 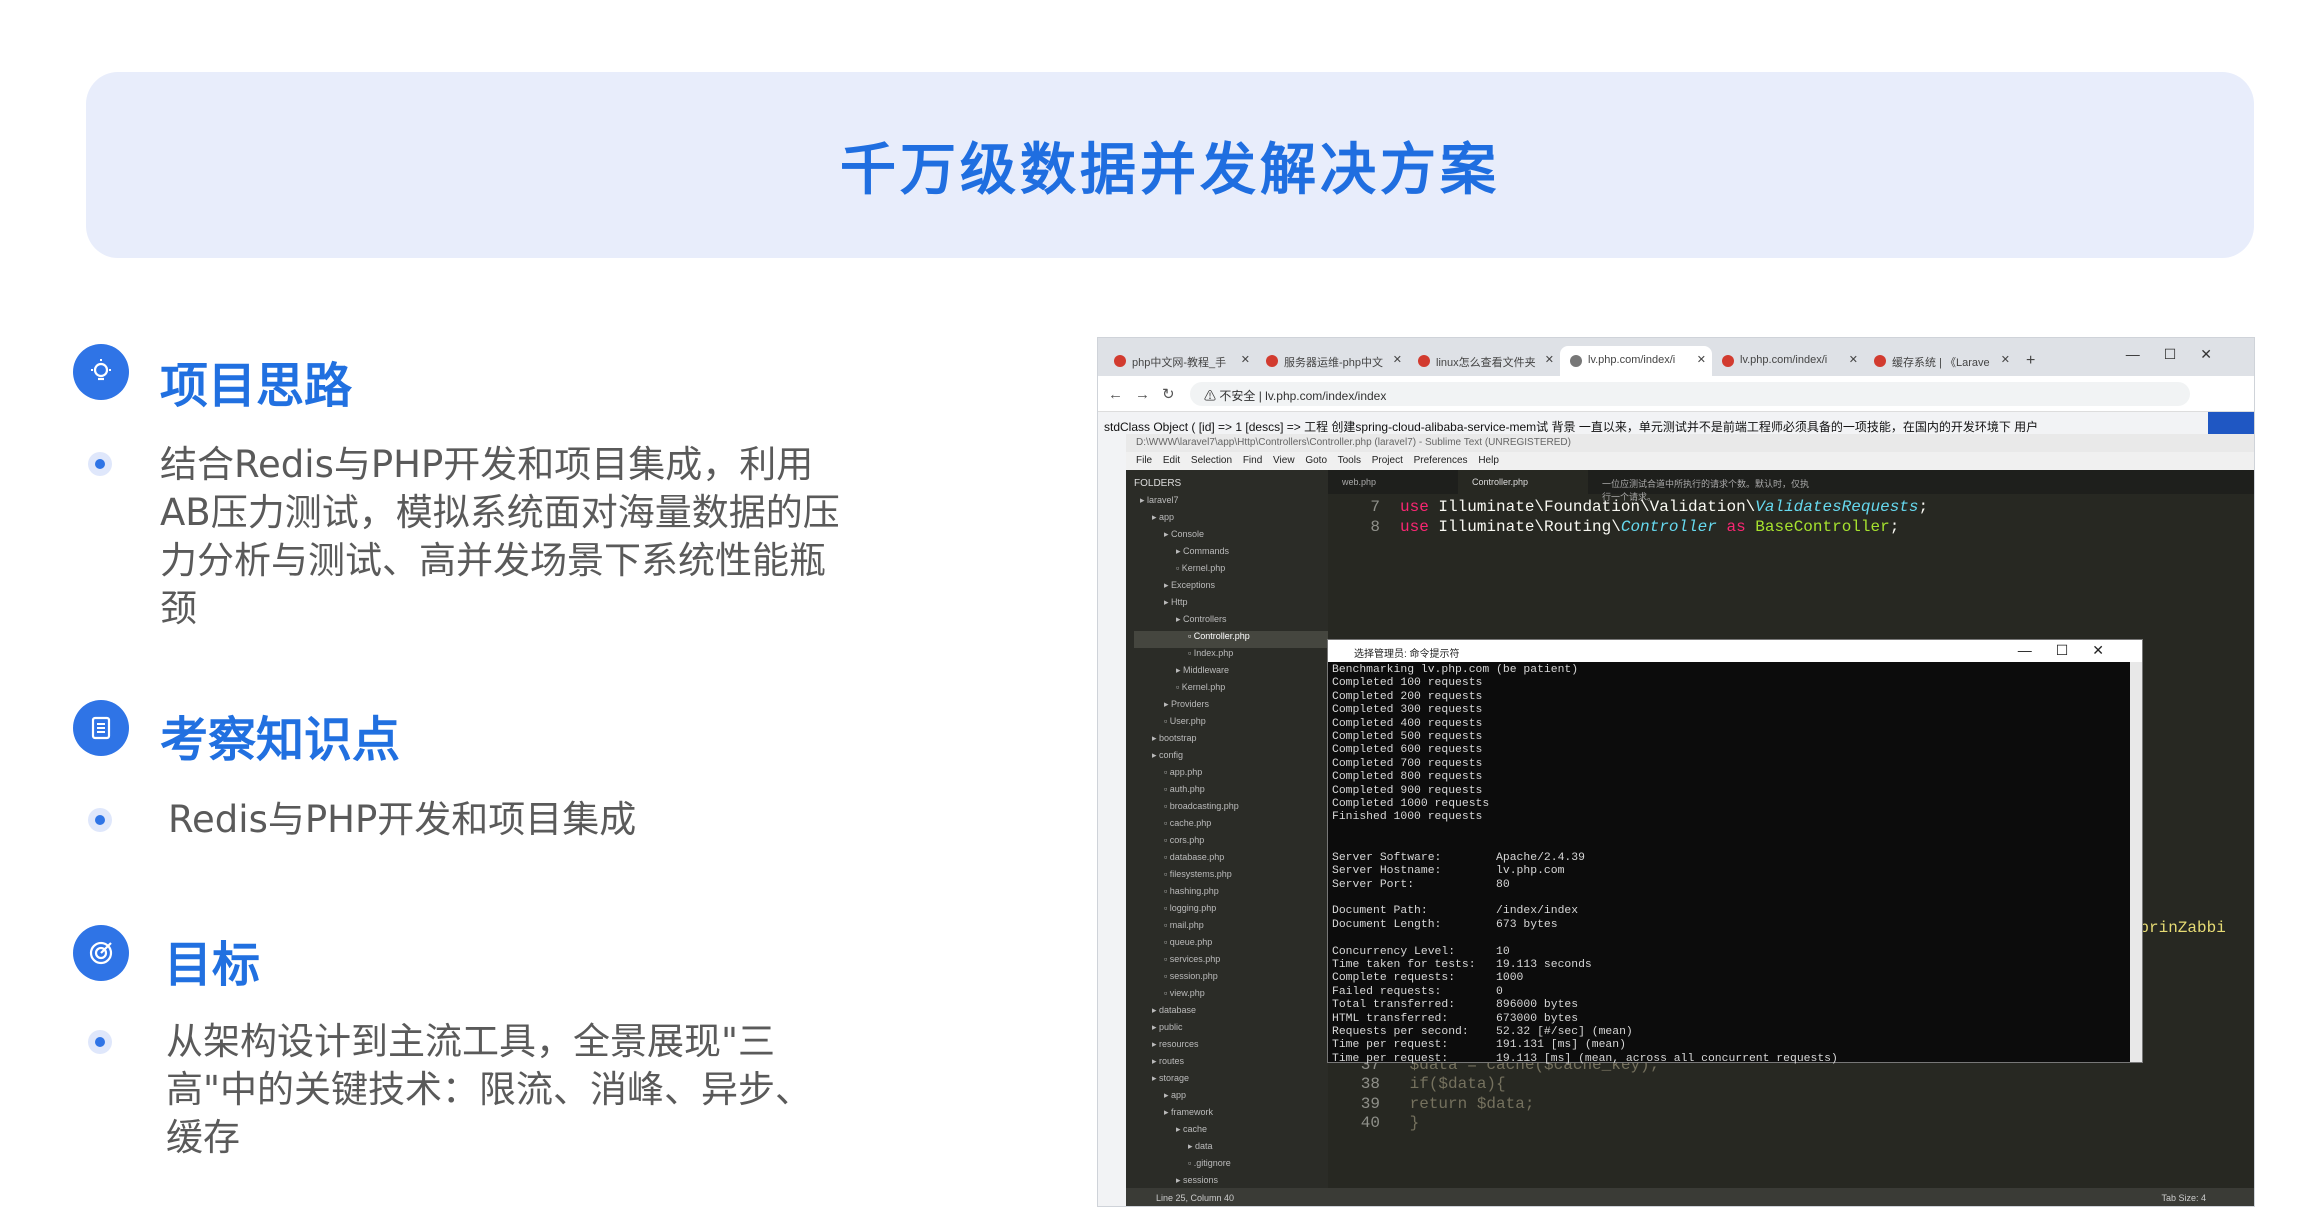 I want to click on tree-item: ▫ hashing.php, so click(x=1231, y=894).